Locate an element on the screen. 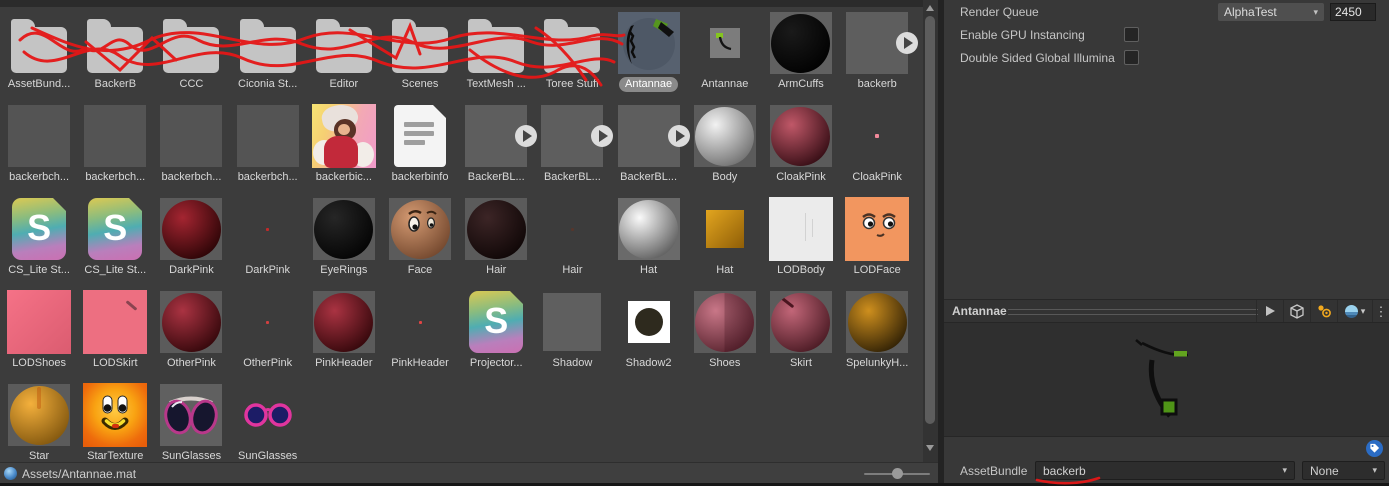  assetbundle-variant-dropdown: None ▾ is located at coordinates (1343, 470).